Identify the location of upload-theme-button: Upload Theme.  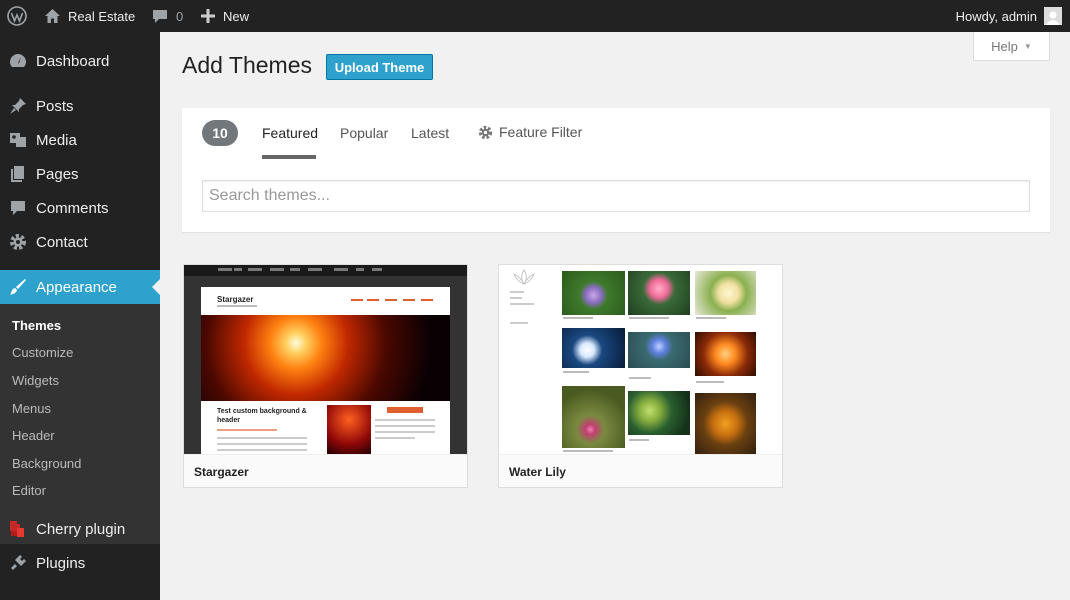
(379, 67).